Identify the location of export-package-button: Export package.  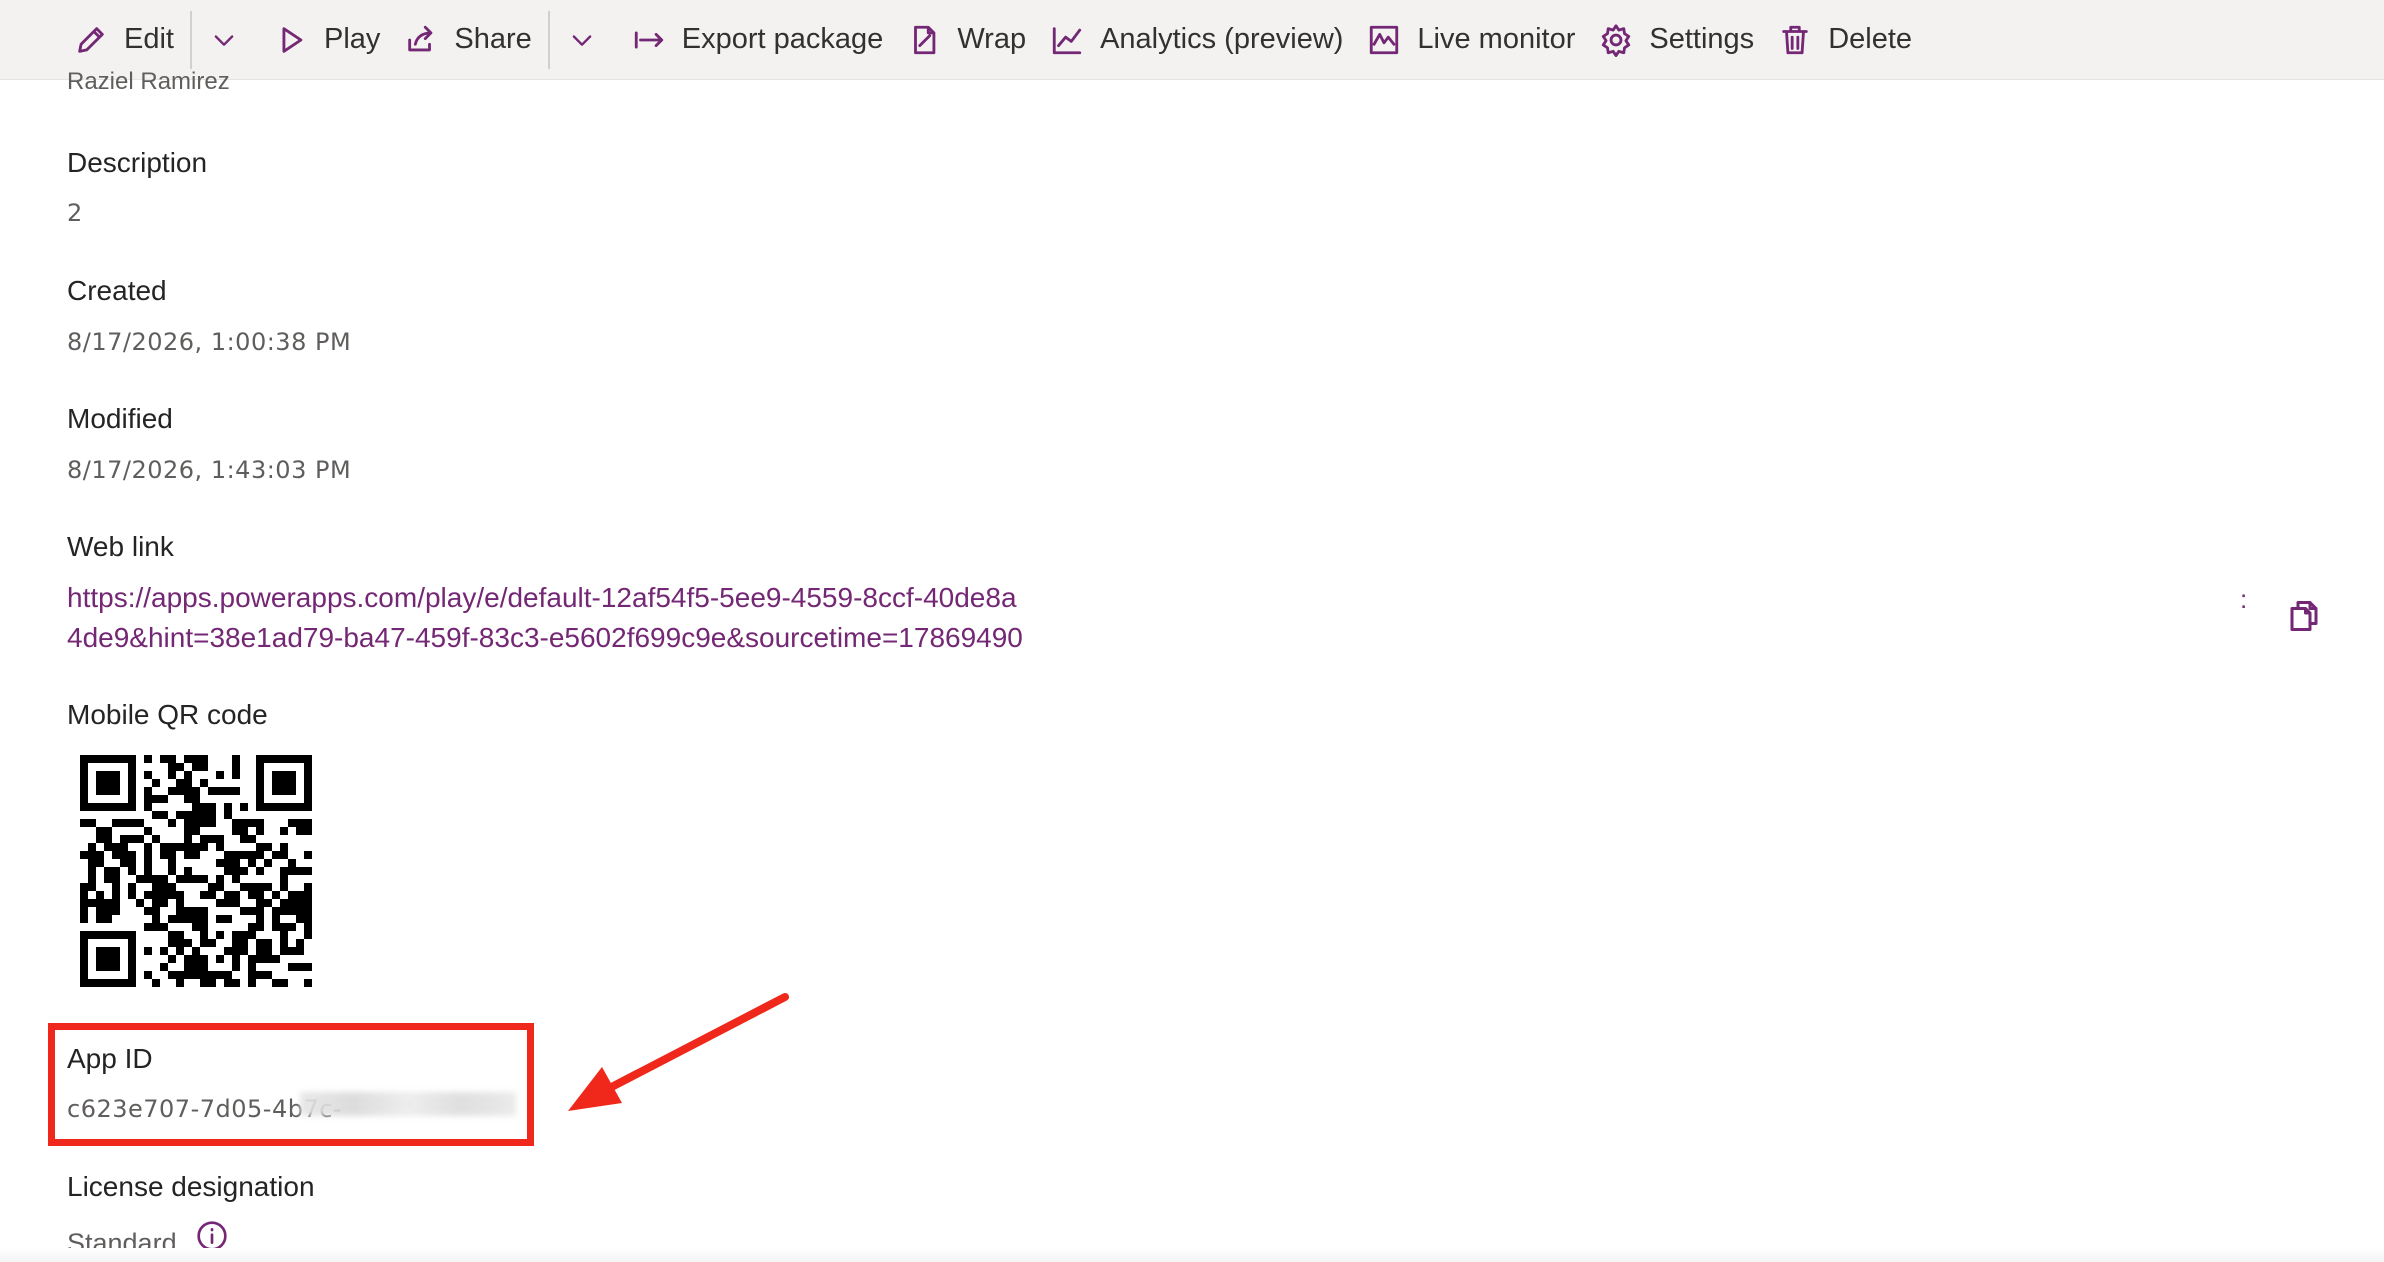
(758, 40).